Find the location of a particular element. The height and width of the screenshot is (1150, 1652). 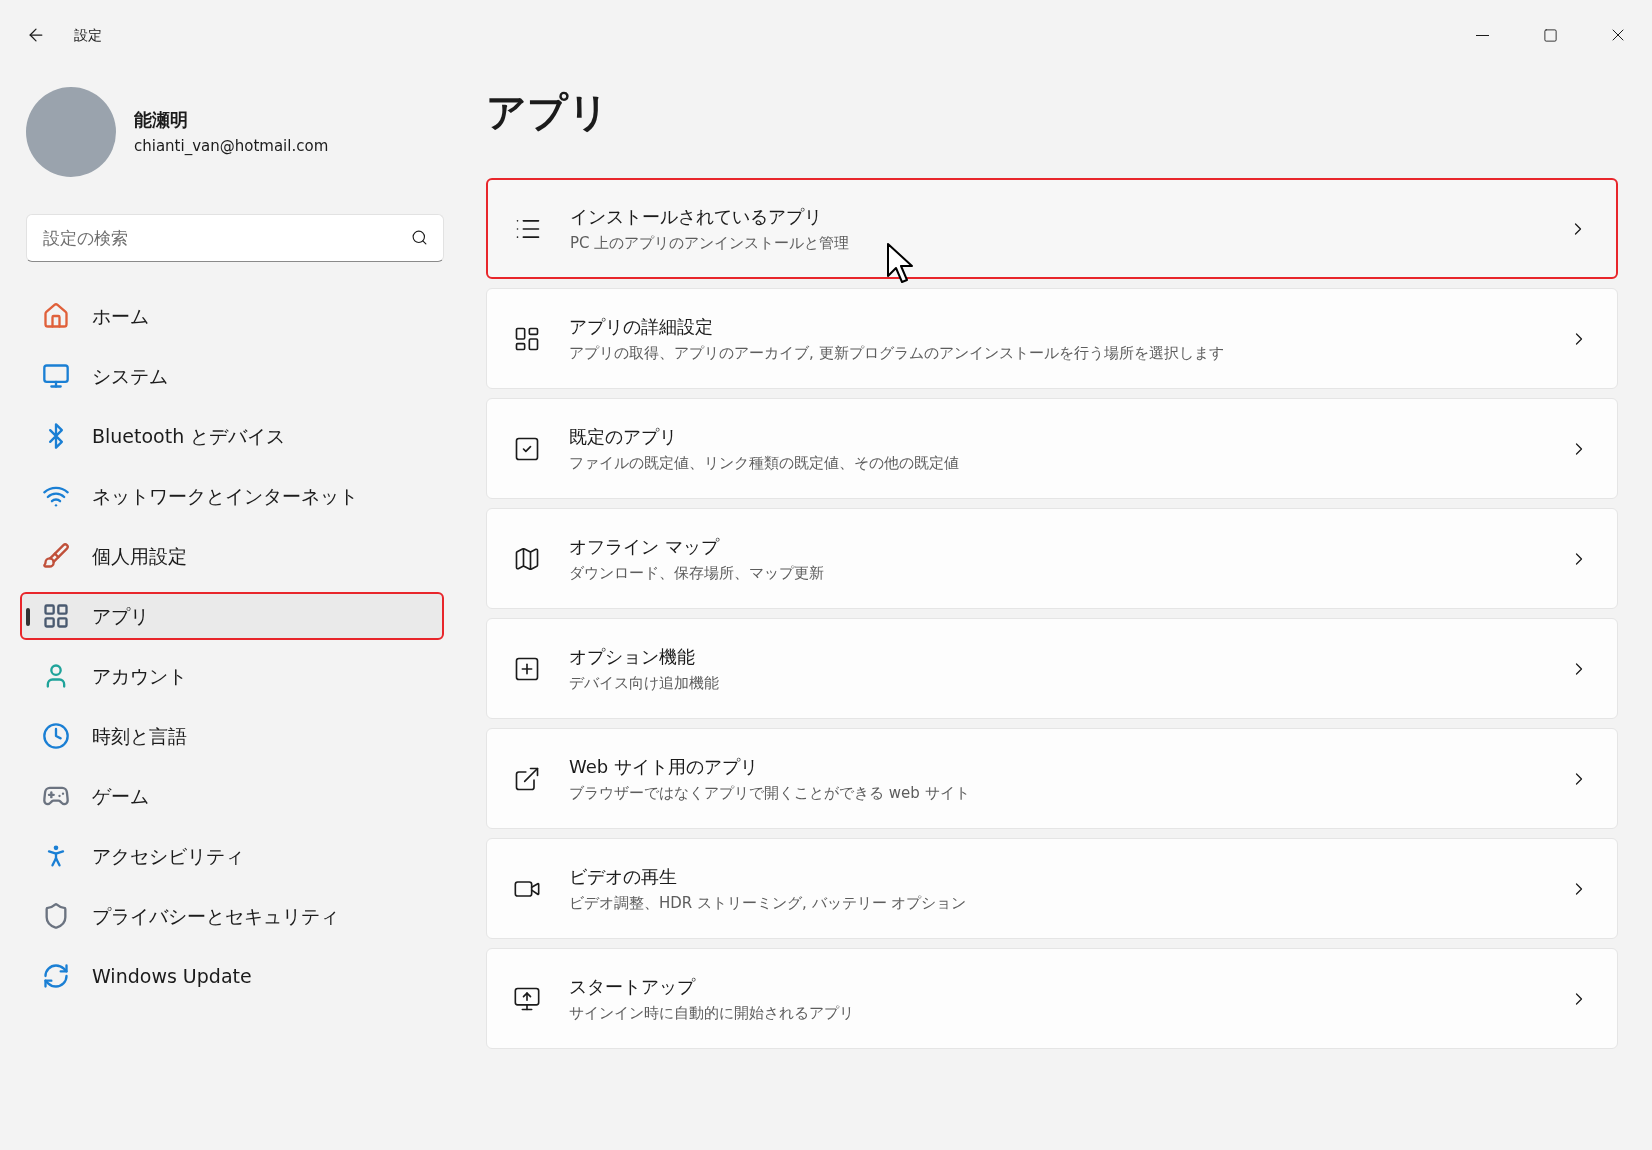

settings-card: Web サイト用のアプリ ブラウザーではなくアプリで開くことができる web サイト is located at coordinates (1052, 778).